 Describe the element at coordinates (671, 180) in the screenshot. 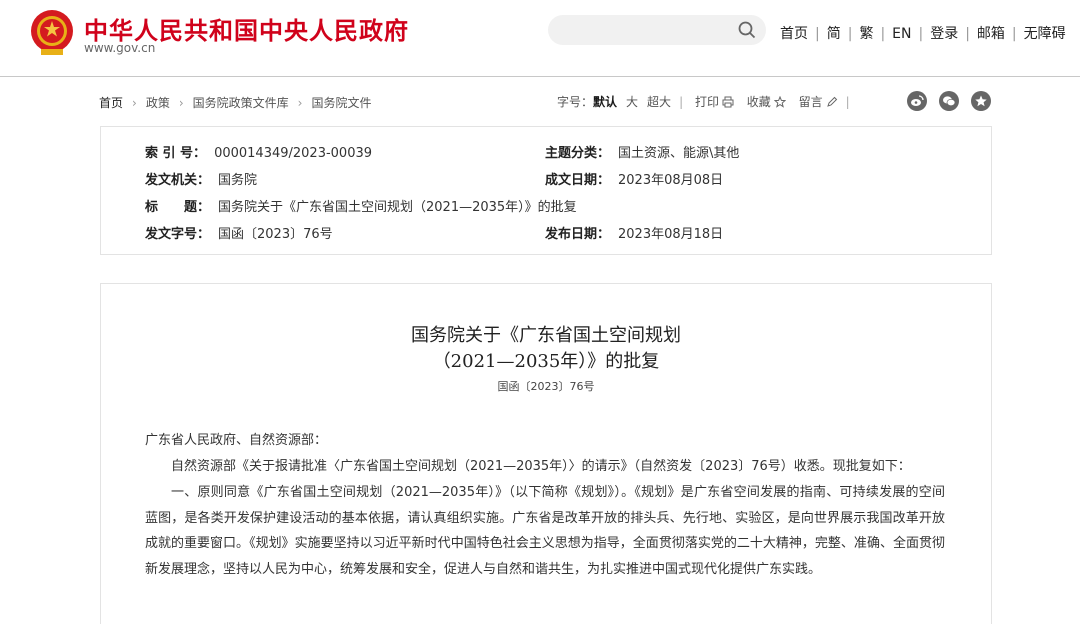

I see `meta-written-date-value: 2023年08月08日` at that location.